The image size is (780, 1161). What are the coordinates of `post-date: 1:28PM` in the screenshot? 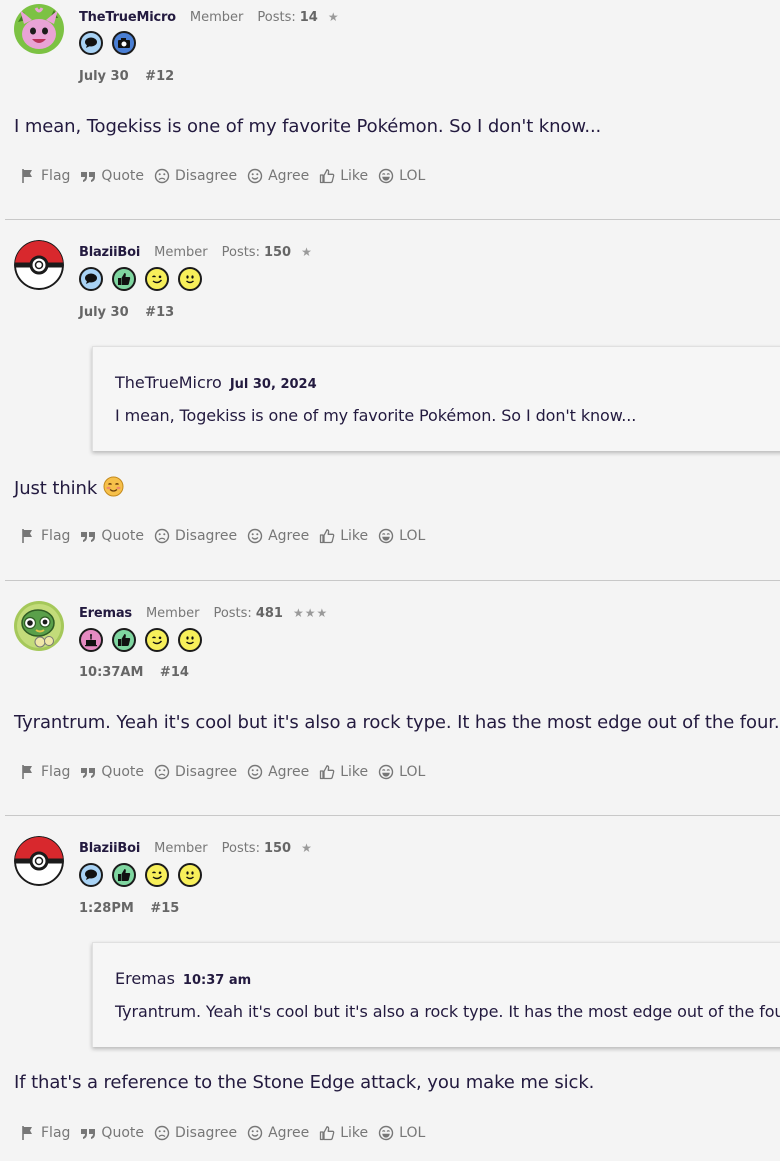 It's located at (106, 908).